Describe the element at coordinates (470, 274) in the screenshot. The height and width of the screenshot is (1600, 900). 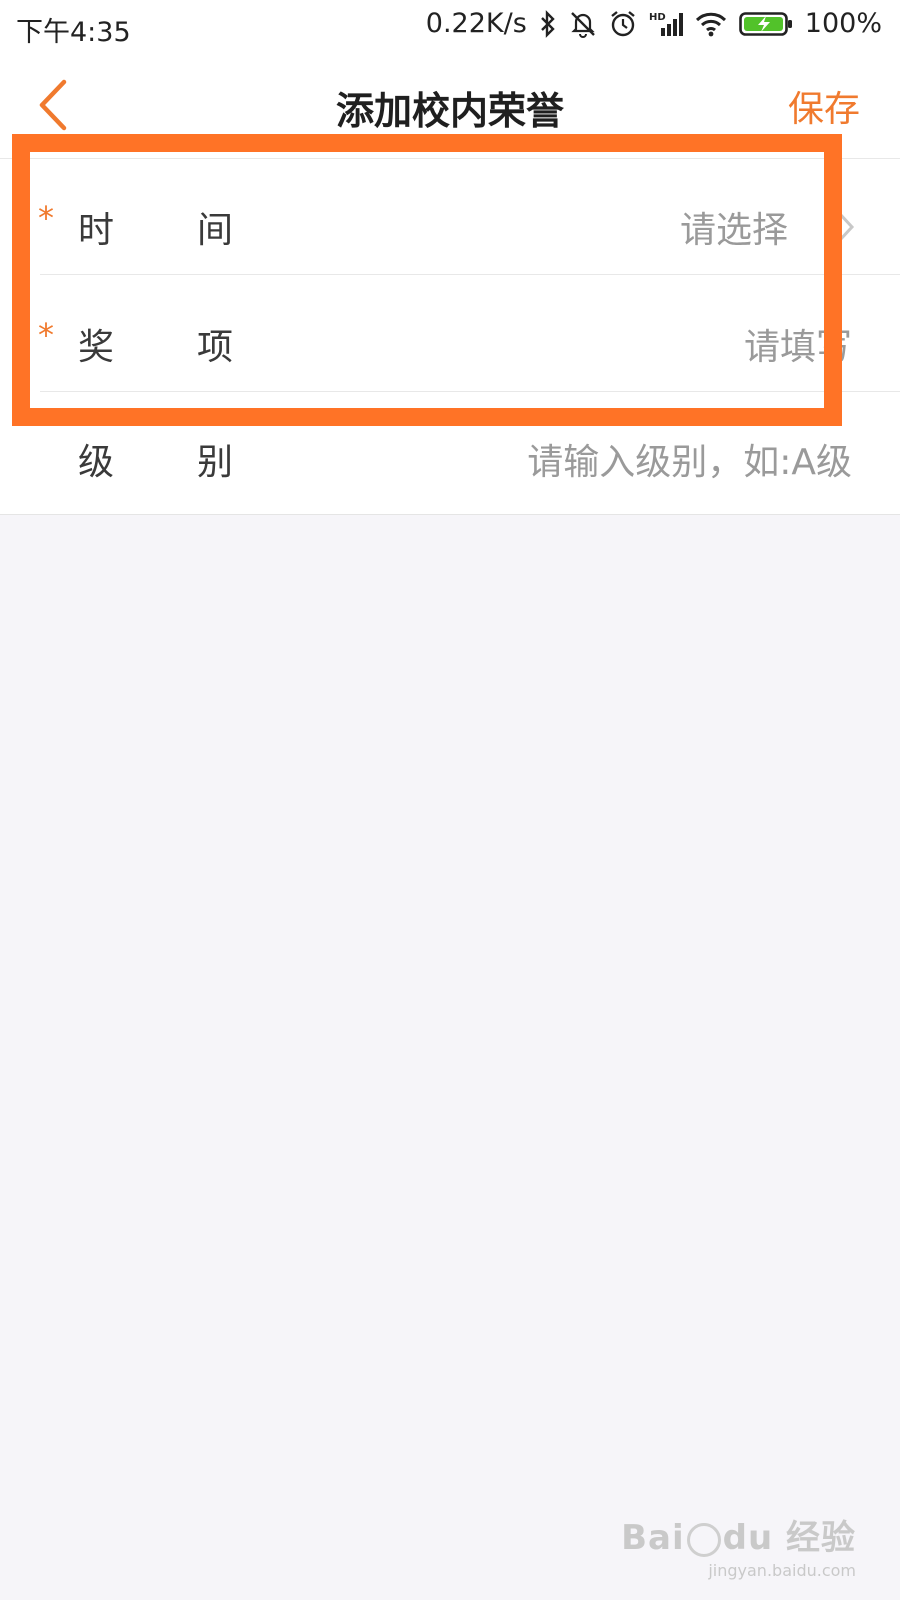
I see `row-divider` at that location.